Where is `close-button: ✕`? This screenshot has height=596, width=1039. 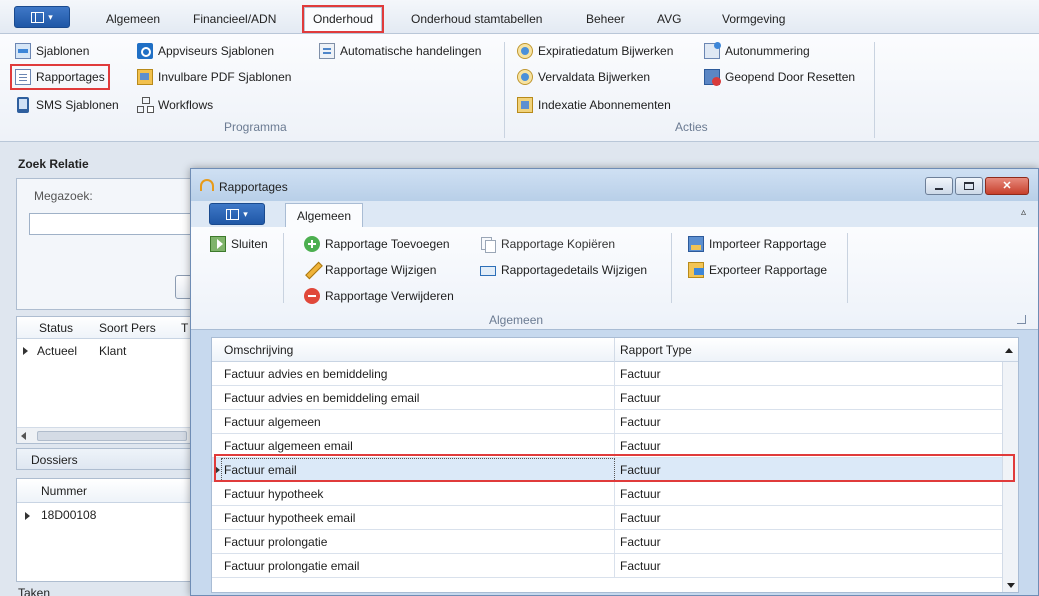 close-button: ✕ is located at coordinates (1007, 186).